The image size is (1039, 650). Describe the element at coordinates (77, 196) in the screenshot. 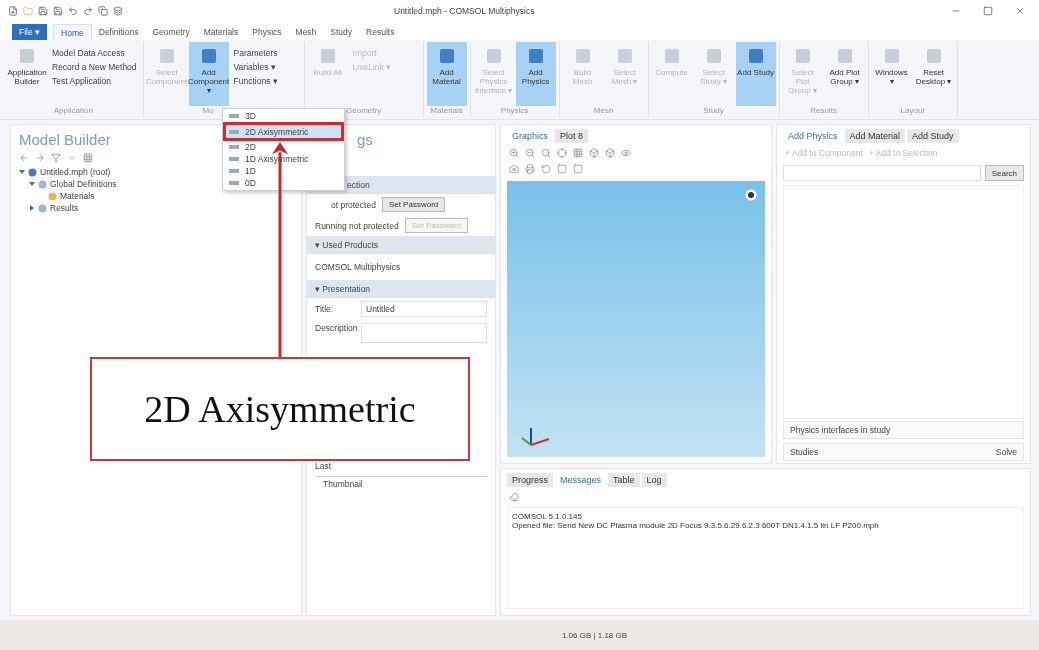

I see `tree-item: Materials` at that location.